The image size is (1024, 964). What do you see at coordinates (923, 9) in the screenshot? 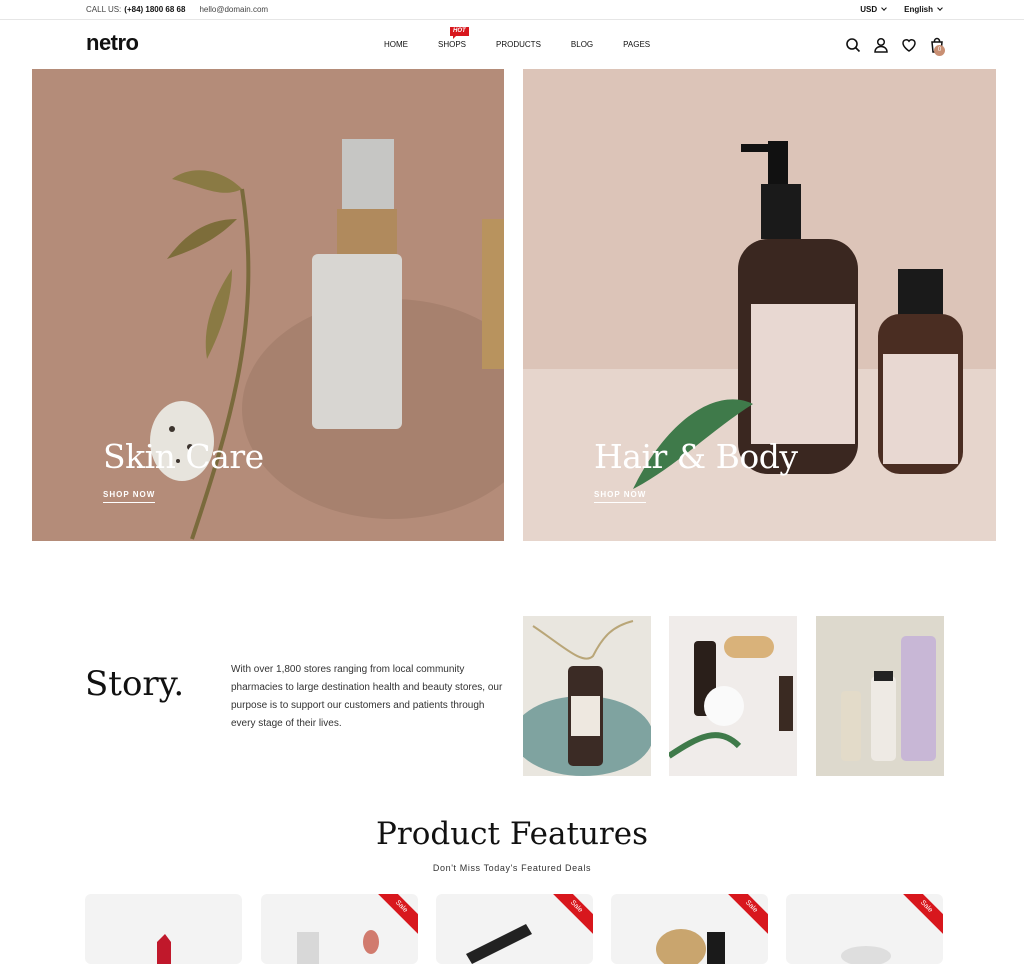
I see `language-select: English` at bounding box center [923, 9].